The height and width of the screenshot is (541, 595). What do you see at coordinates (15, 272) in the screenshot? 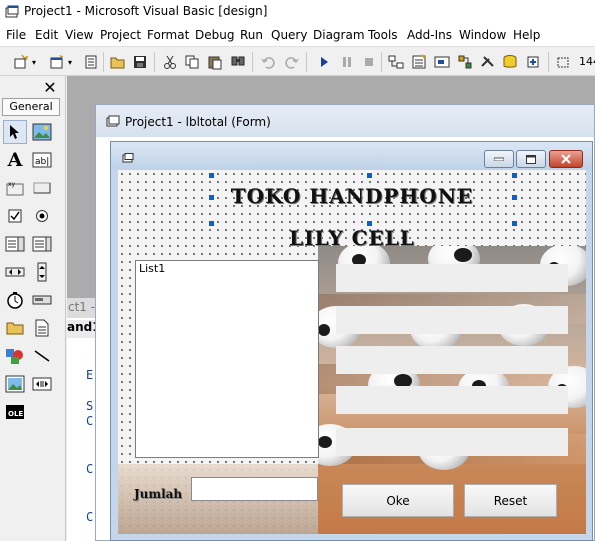
I see `hscrollbar-icon` at bounding box center [15, 272].